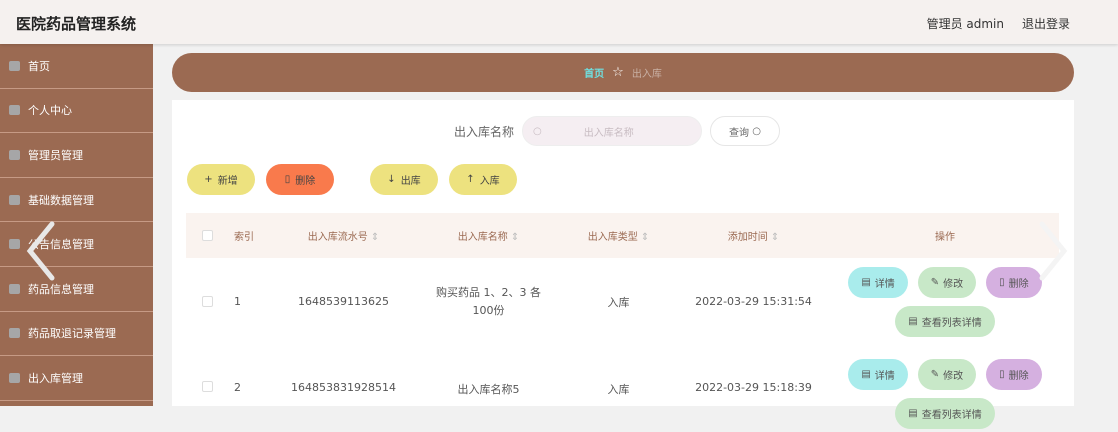 This screenshot has height=432, width=1118. What do you see at coordinates (594, 72) in the screenshot?
I see `breadcrumb-home: 首页` at bounding box center [594, 72].